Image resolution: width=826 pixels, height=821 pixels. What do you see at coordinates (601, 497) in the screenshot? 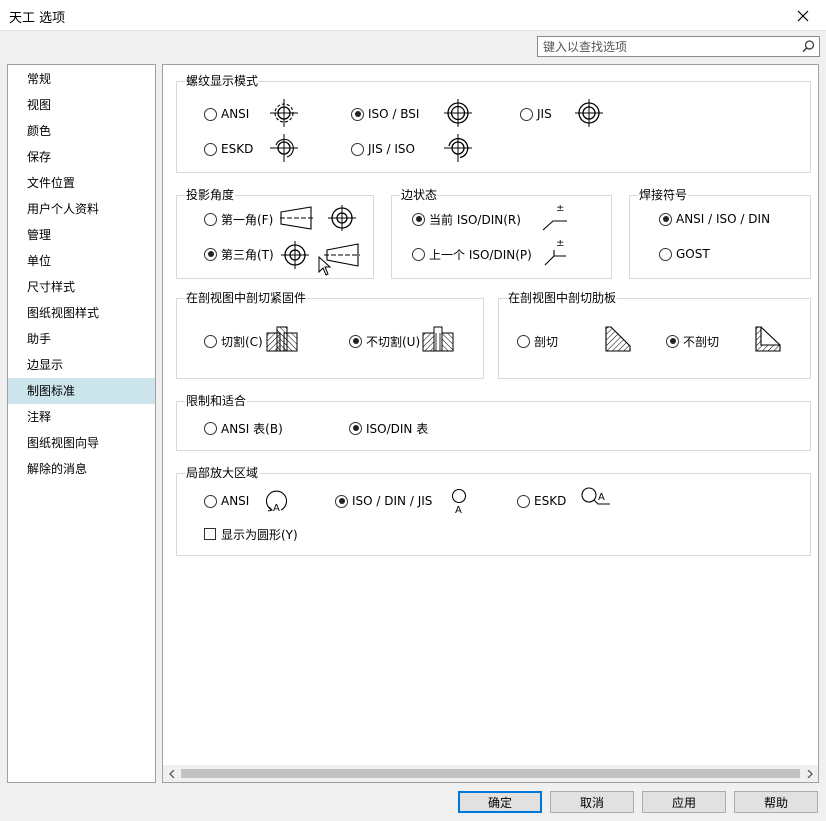
I see `detail-eskd-letter: A` at bounding box center [601, 497].